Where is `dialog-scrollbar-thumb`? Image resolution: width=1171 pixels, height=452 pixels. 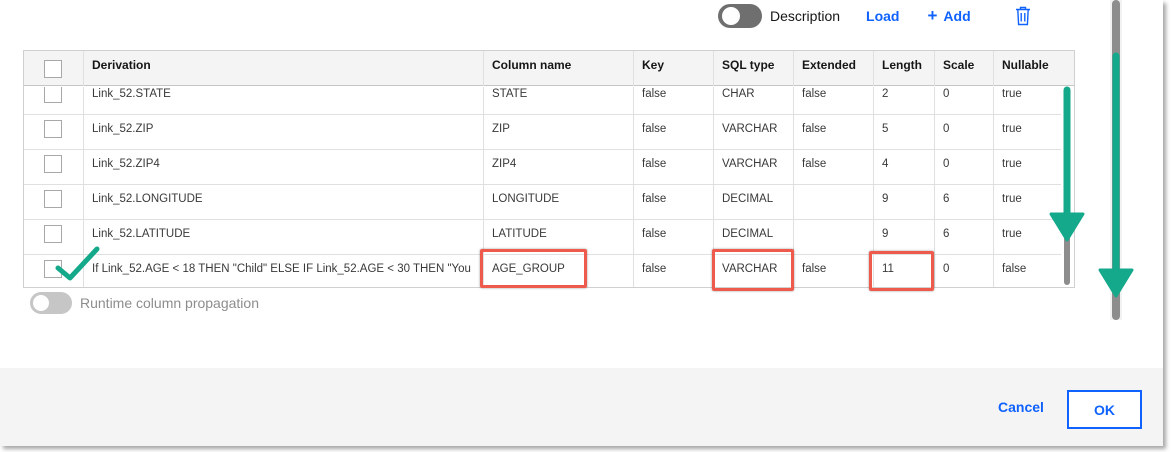 dialog-scrollbar-thumb is located at coordinates (1116, 160).